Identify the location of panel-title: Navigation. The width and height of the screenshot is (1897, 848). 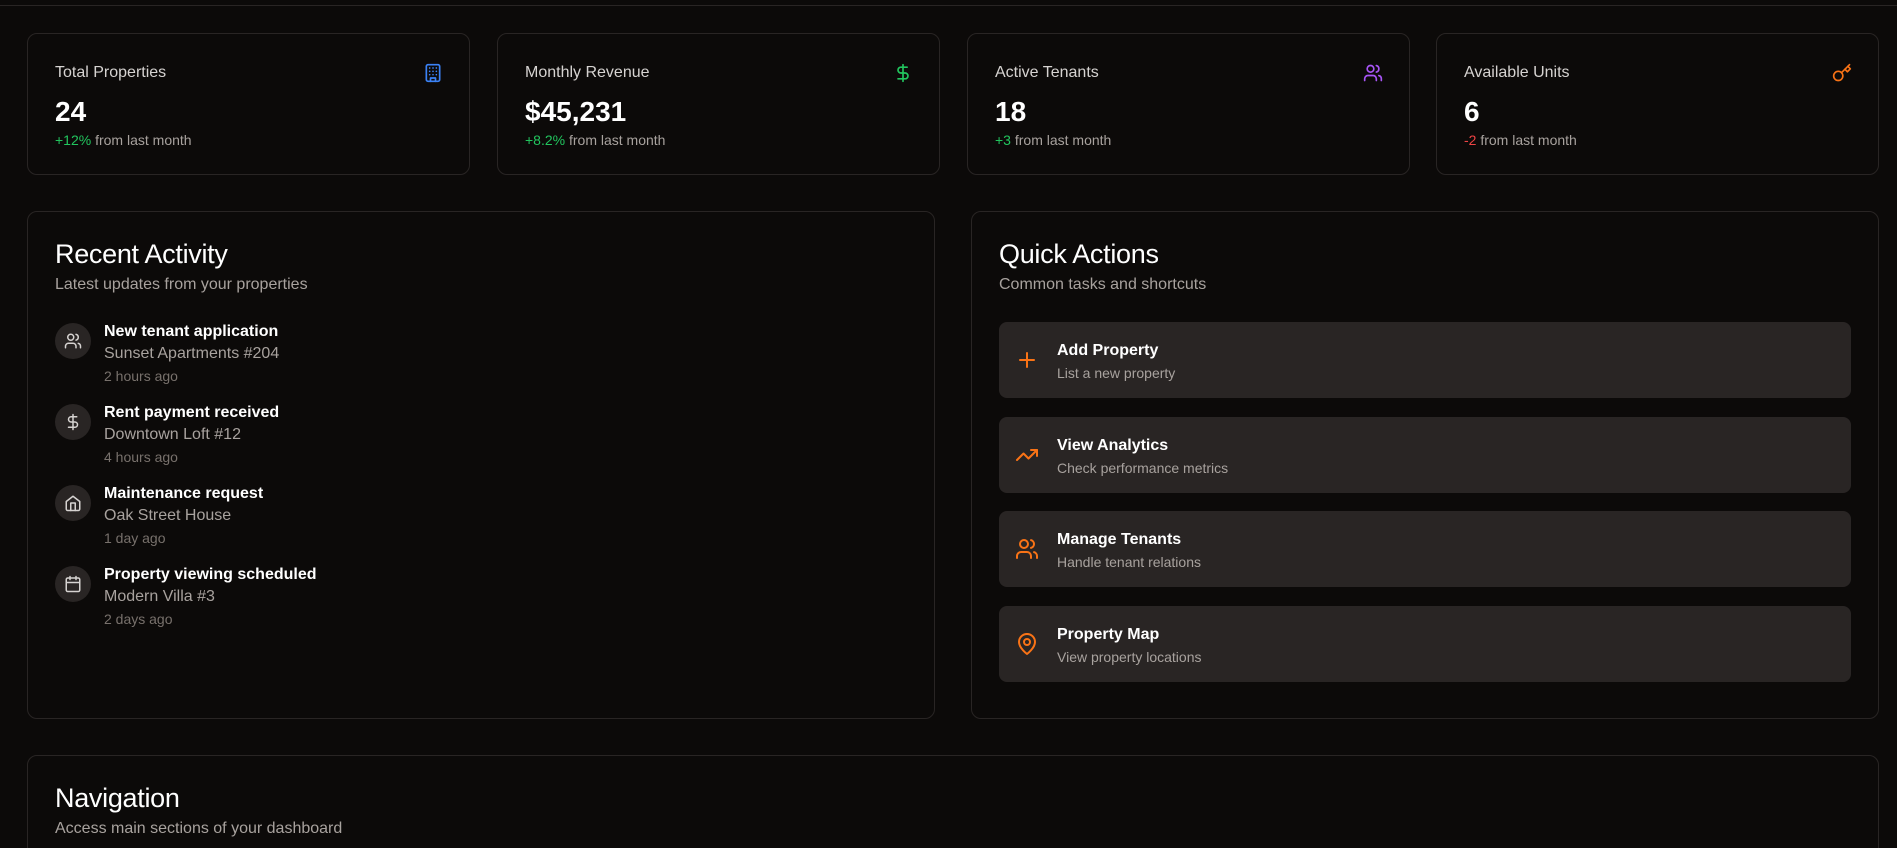
(117, 798).